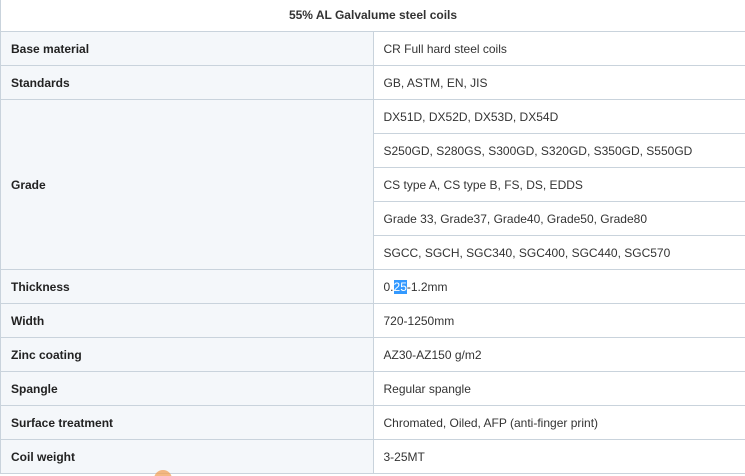 This screenshot has height=476, width=745. Describe the element at coordinates (558, 116) in the screenshot. I see `grade-value-1: DX51D, DX52D, DX53D, DX54D` at that location.